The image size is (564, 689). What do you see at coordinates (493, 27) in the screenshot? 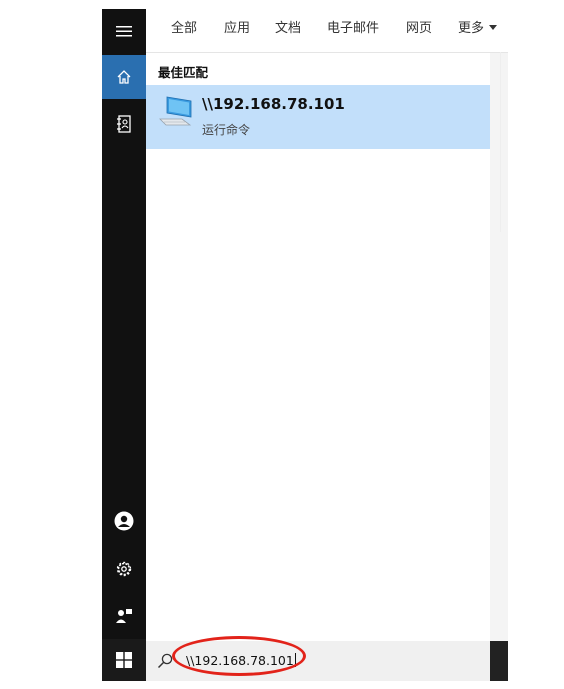
I see `chevron-down-icon` at bounding box center [493, 27].